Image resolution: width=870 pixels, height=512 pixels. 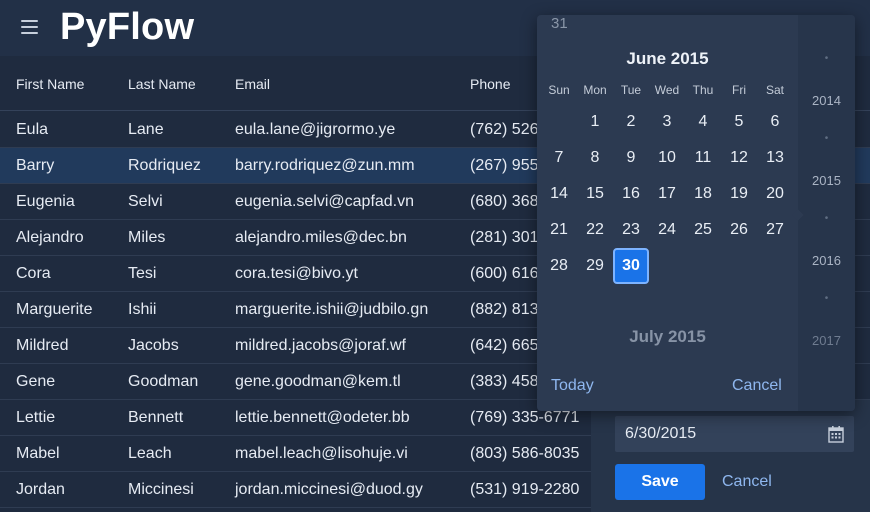 What do you see at coordinates (490, 84) in the screenshot?
I see `column-header-phone: Phone` at bounding box center [490, 84].